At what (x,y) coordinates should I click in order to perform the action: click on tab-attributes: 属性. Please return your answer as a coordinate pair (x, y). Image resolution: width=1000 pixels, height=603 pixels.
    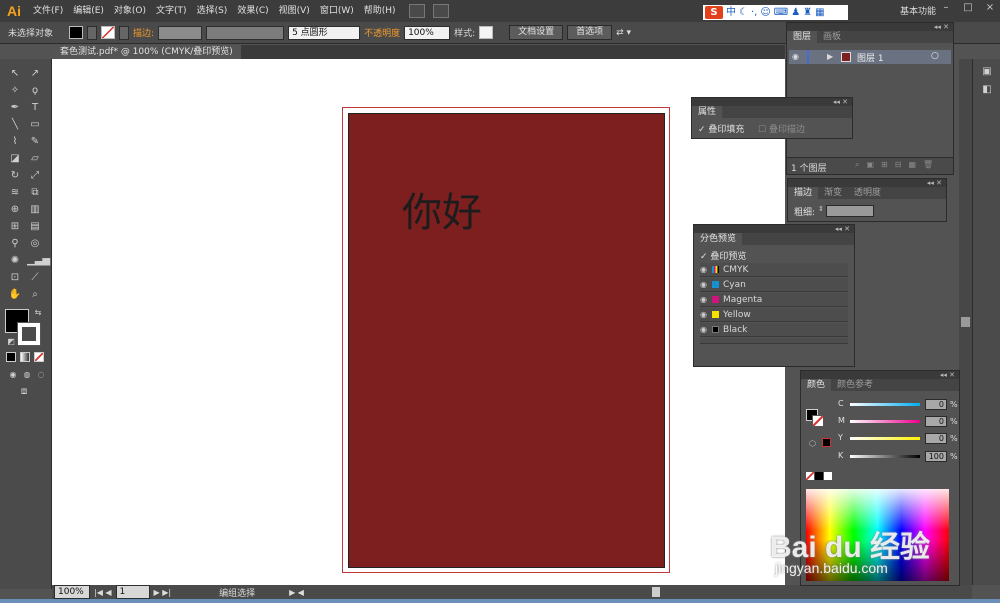
    Looking at the image, I should click on (707, 112).